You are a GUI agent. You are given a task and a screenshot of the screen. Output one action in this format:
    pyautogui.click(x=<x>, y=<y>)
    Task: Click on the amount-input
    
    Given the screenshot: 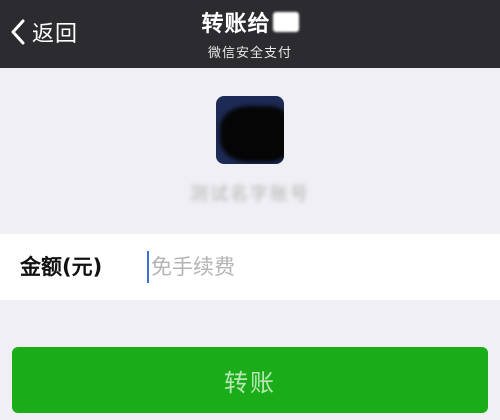 What is the action you would take?
    pyautogui.click(x=313, y=267)
    